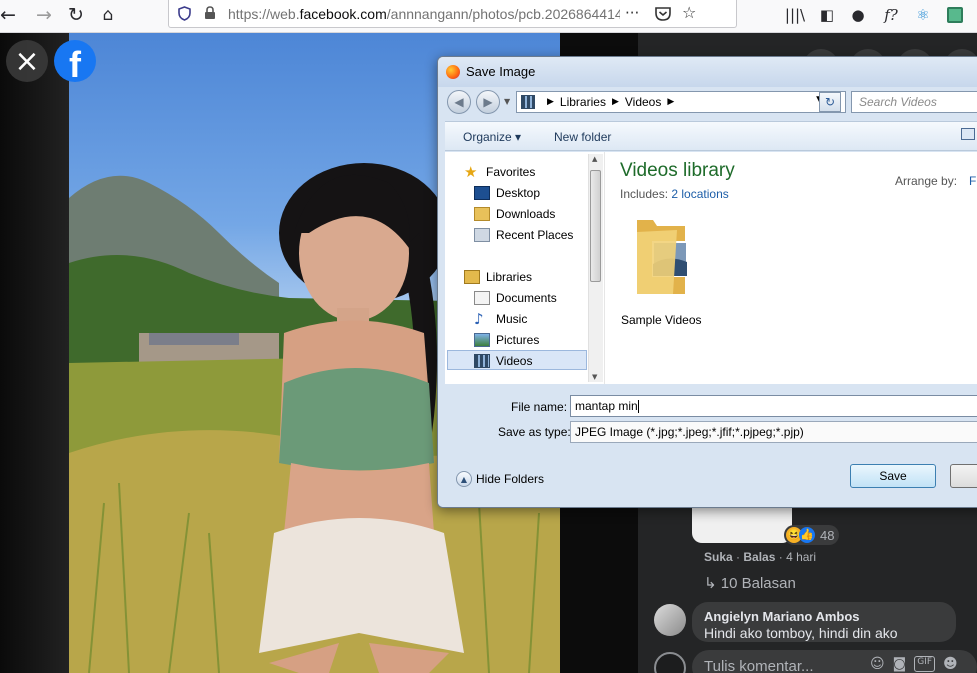  I want to click on refresh-icon: ↻, so click(830, 102).